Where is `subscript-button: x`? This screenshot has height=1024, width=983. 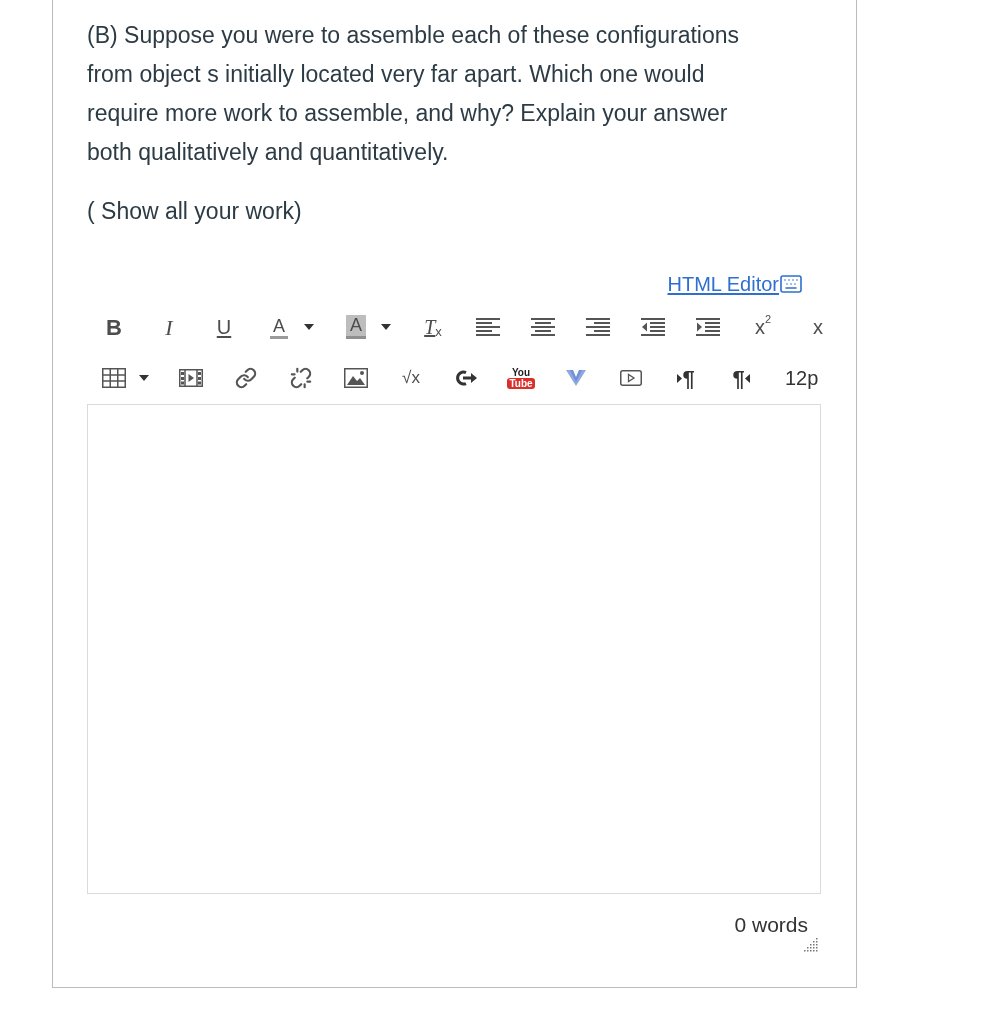
subscript-button: x is located at coordinates (818, 327).